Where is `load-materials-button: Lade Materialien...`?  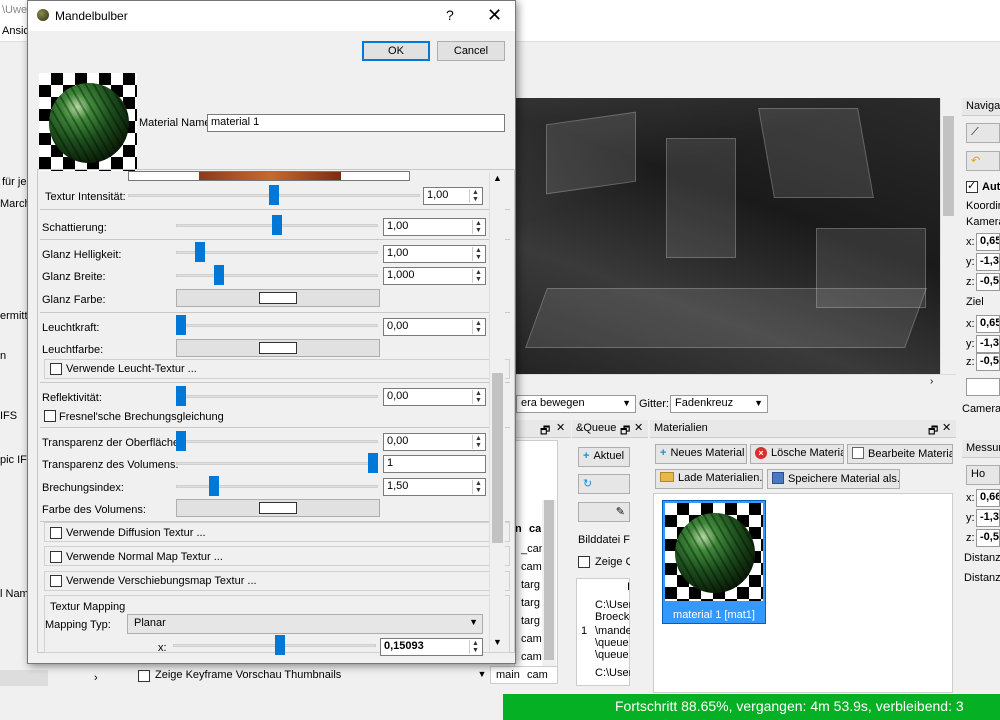
load-materials-button: Lade Materialien... is located at coordinates (709, 479).